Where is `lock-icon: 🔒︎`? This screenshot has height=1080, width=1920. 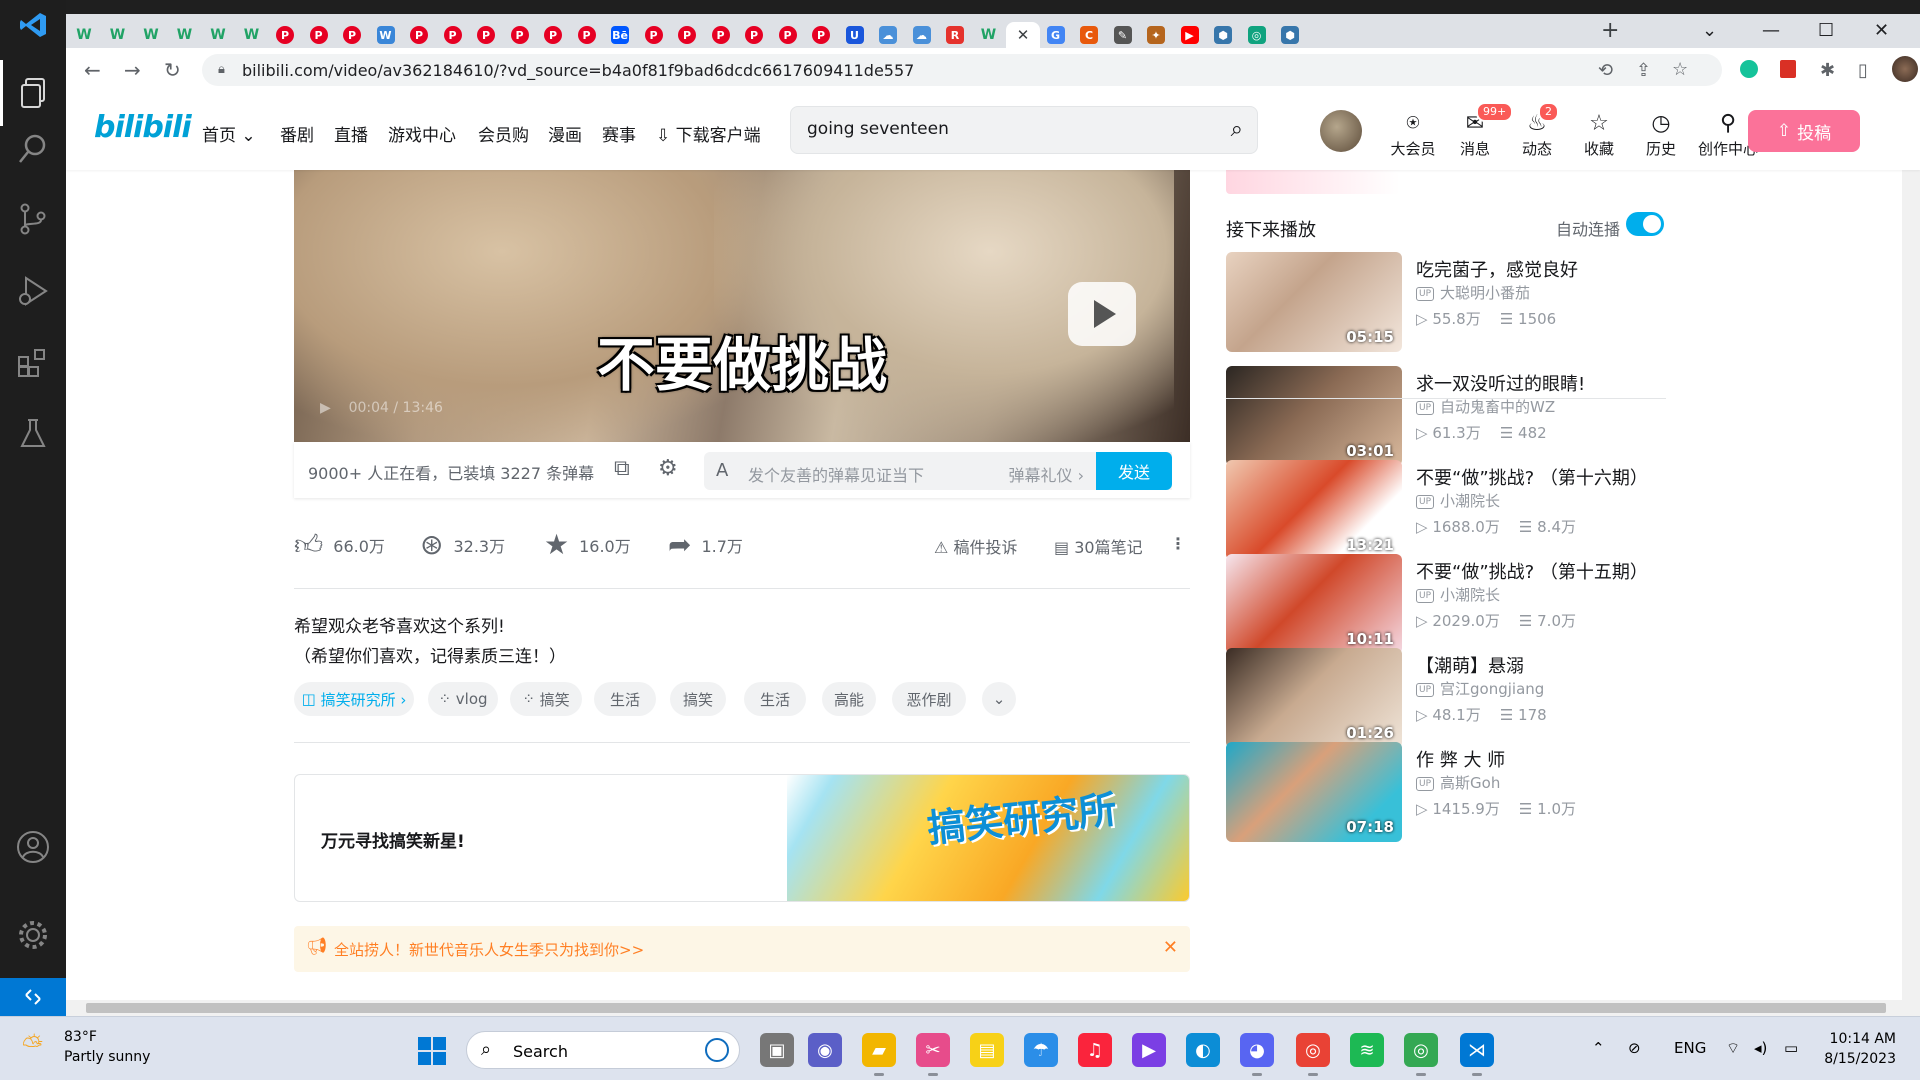 lock-icon: 🔒︎ is located at coordinates (221, 69).